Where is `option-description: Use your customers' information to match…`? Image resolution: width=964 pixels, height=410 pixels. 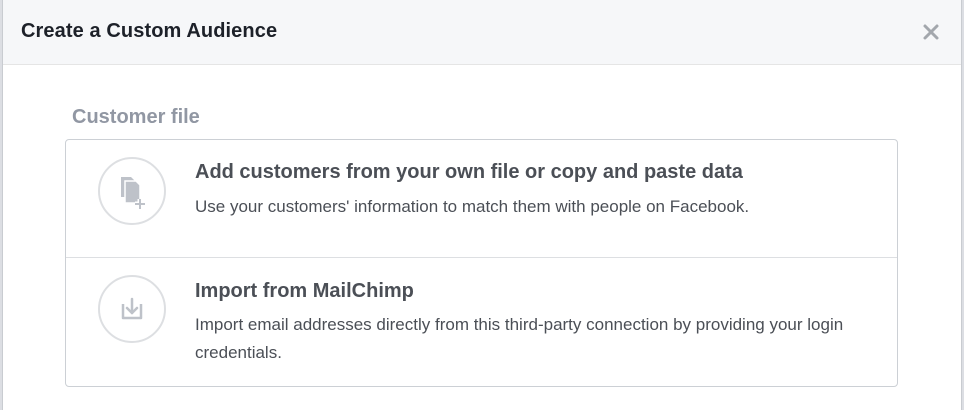
option-description: Use your customers' information to match… is located at coordinates (472, 206).